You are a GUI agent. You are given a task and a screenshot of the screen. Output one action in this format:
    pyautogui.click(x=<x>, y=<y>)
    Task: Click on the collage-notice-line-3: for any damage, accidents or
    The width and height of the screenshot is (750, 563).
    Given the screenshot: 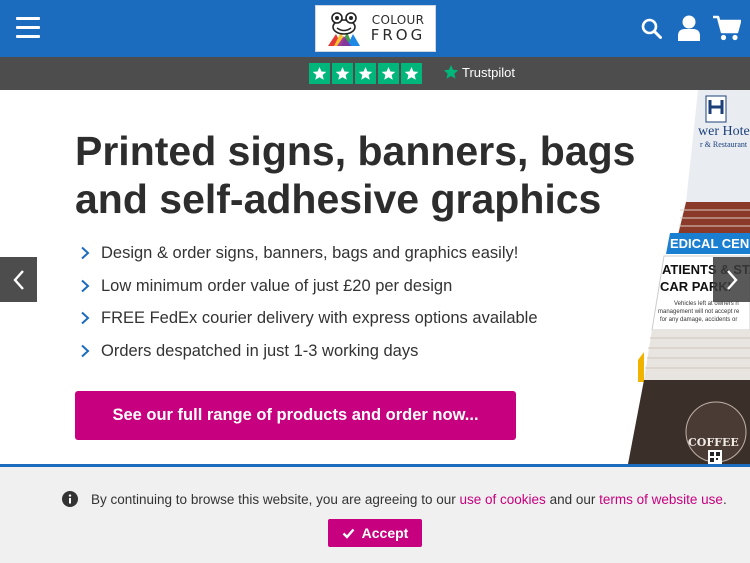 What is the action you would take?
    pyautogui.click(x=698, y=320)
    